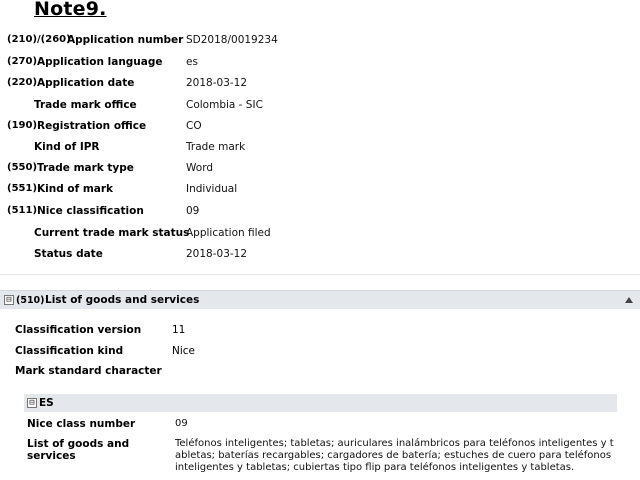 The image size is (640, 480). I want to click on goods-section-header: ⊟ (510) List of goods and services, so click(320, 299).